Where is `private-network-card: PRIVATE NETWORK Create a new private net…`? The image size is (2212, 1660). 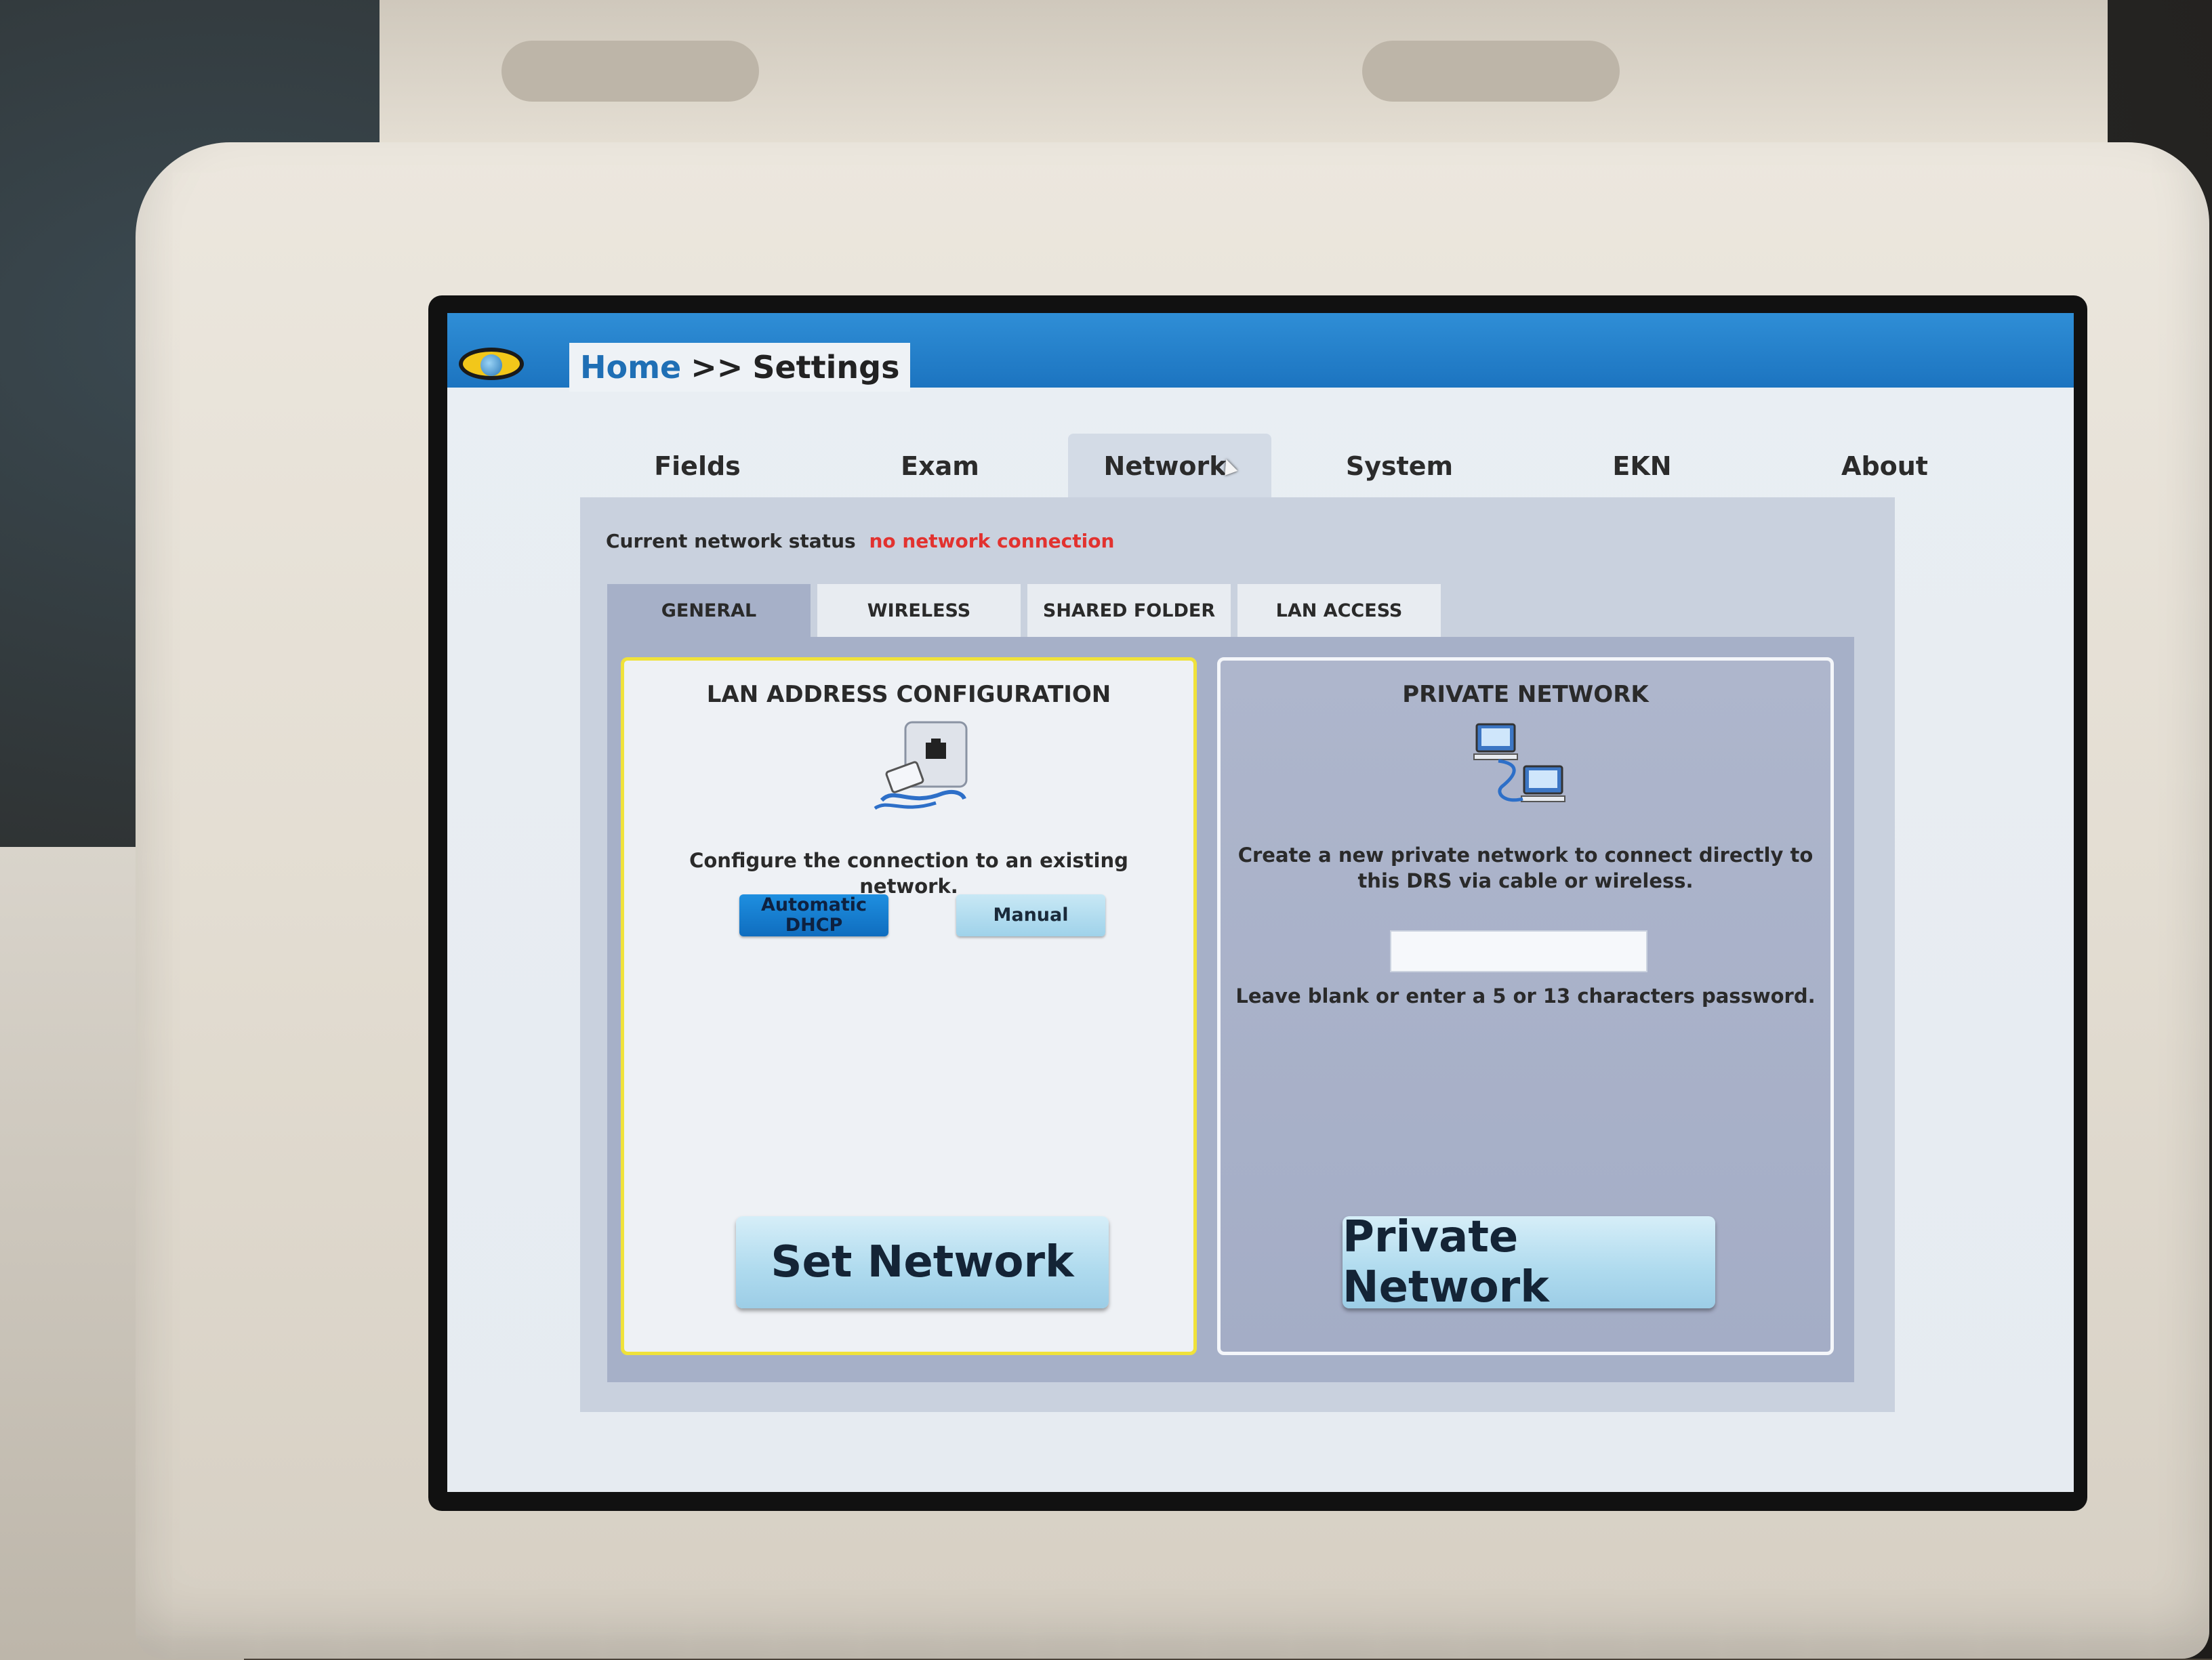 private-network-card: PRIVATE NETWORK Create a new private net… is located at coordinates (1525, 1006).